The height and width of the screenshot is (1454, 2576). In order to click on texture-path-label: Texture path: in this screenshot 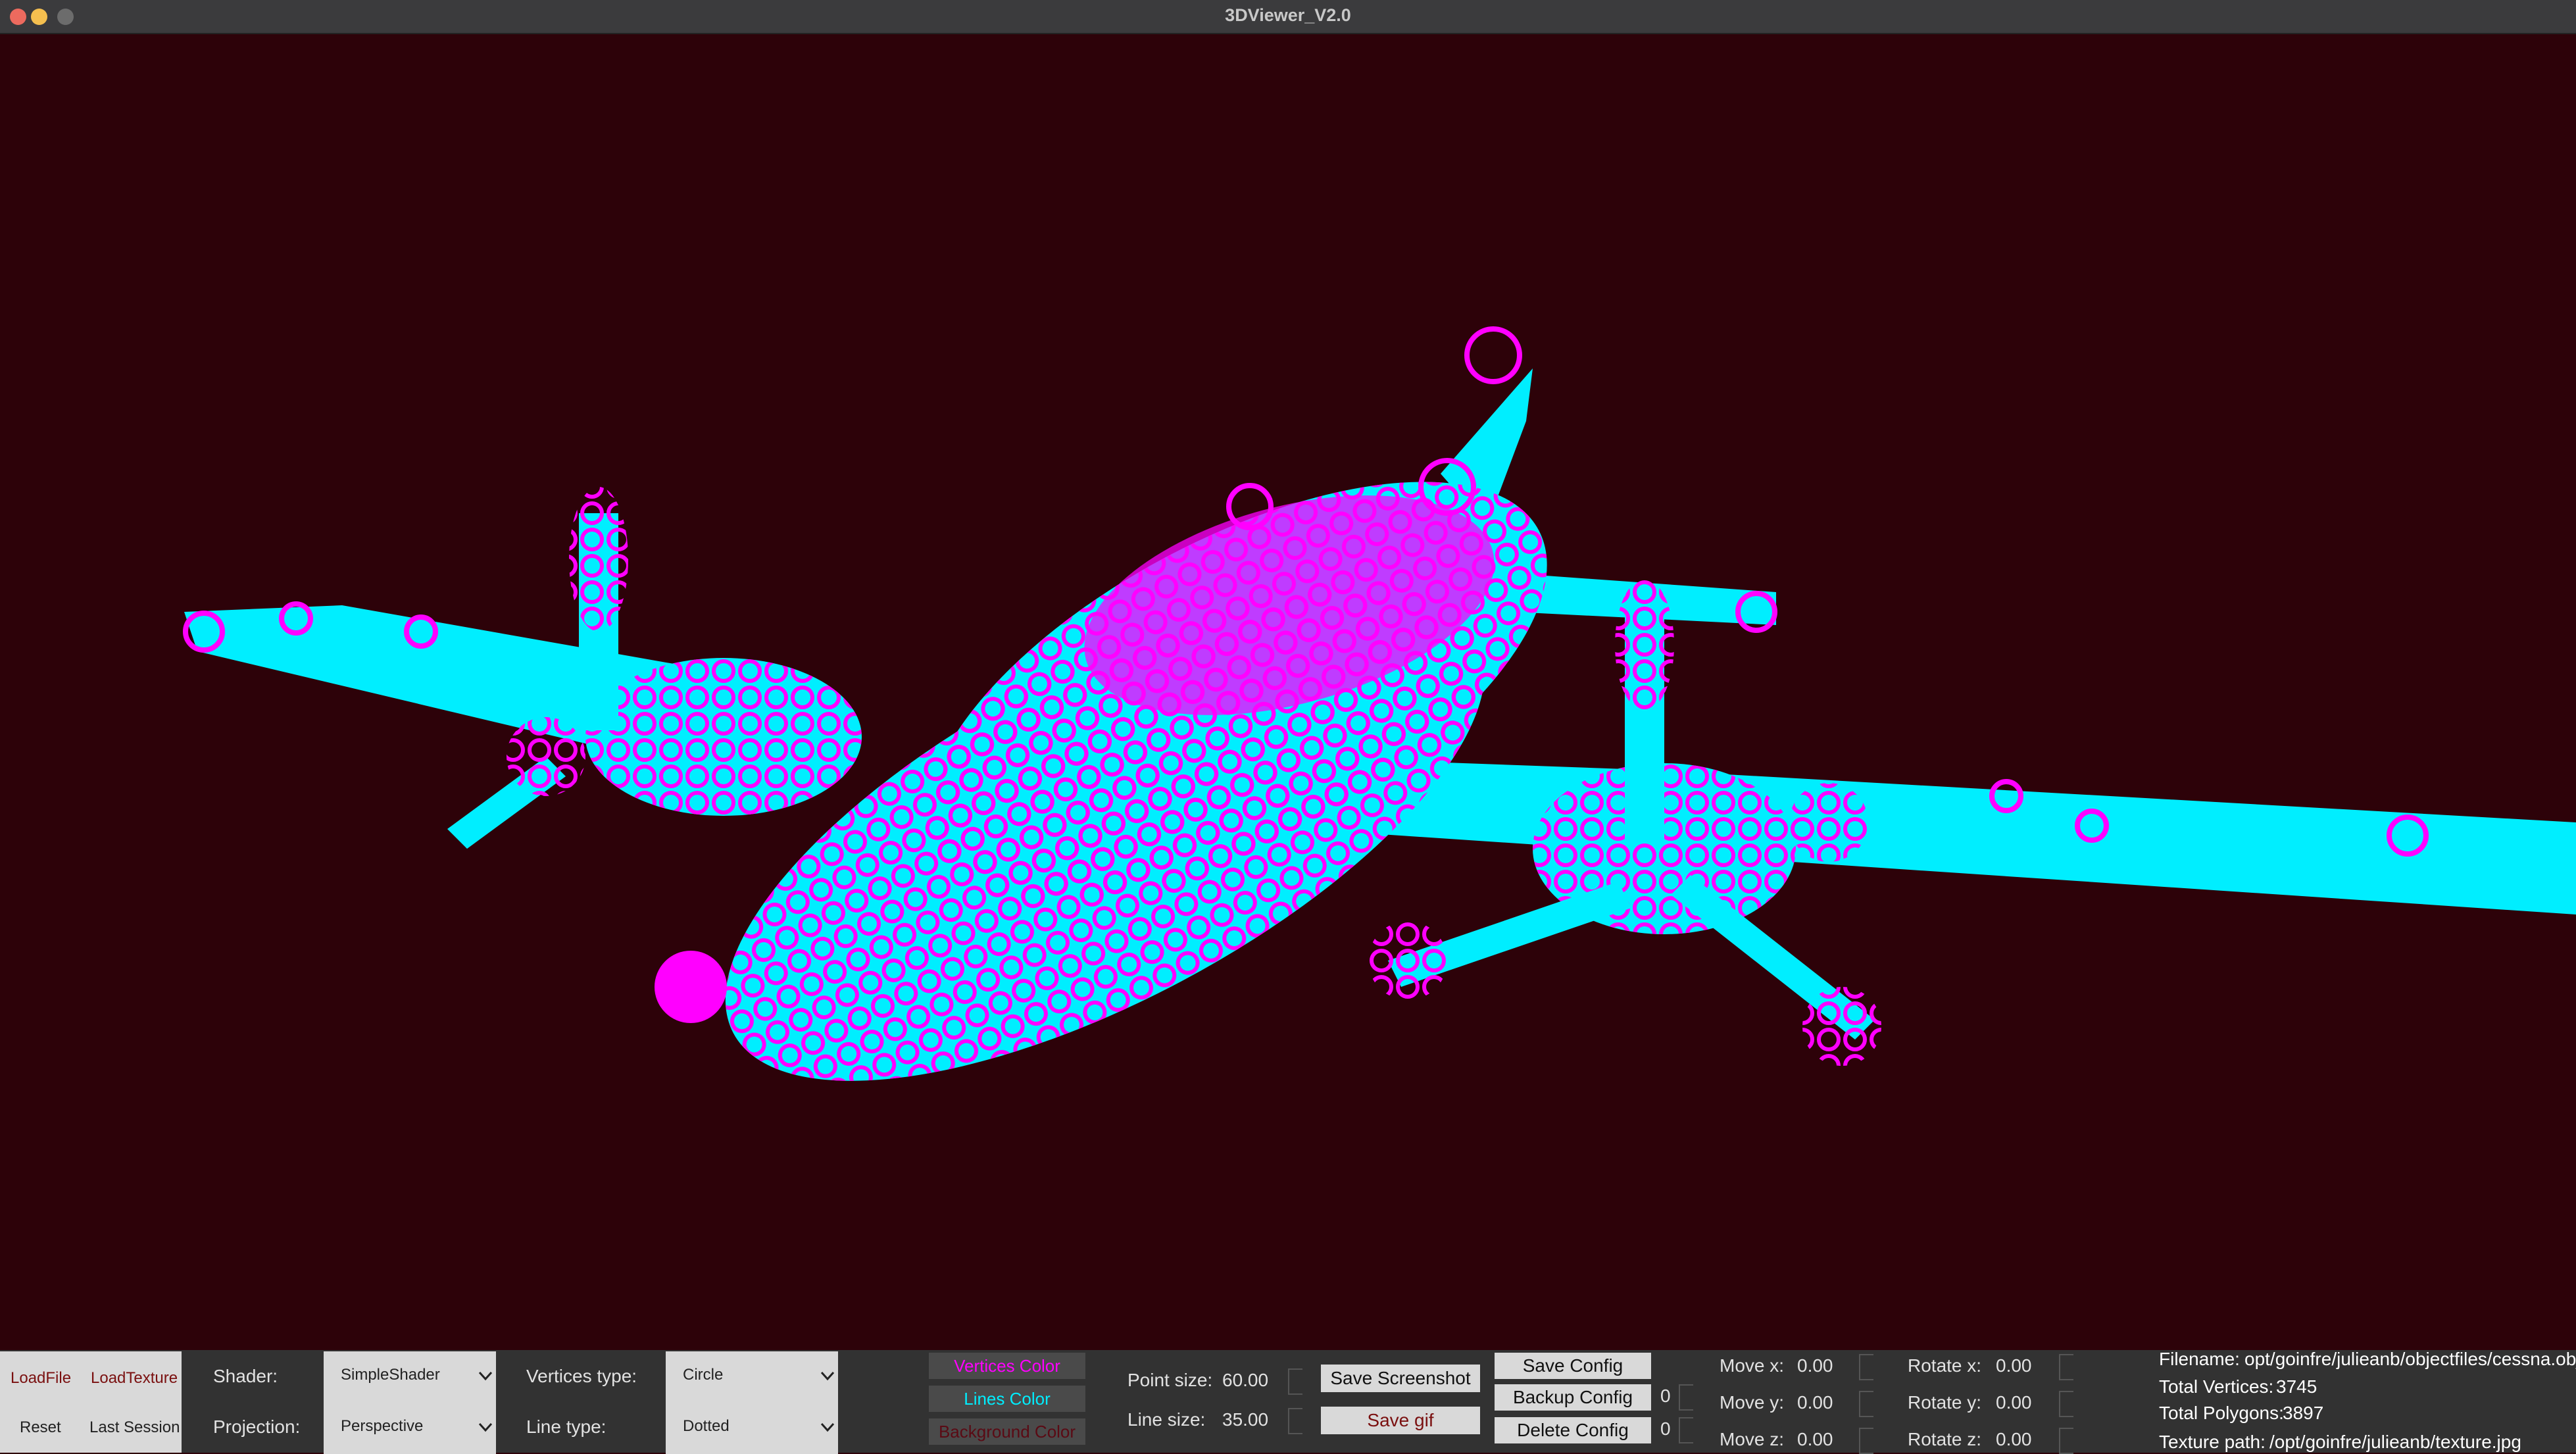, I will do `click(2212, 1442)`.